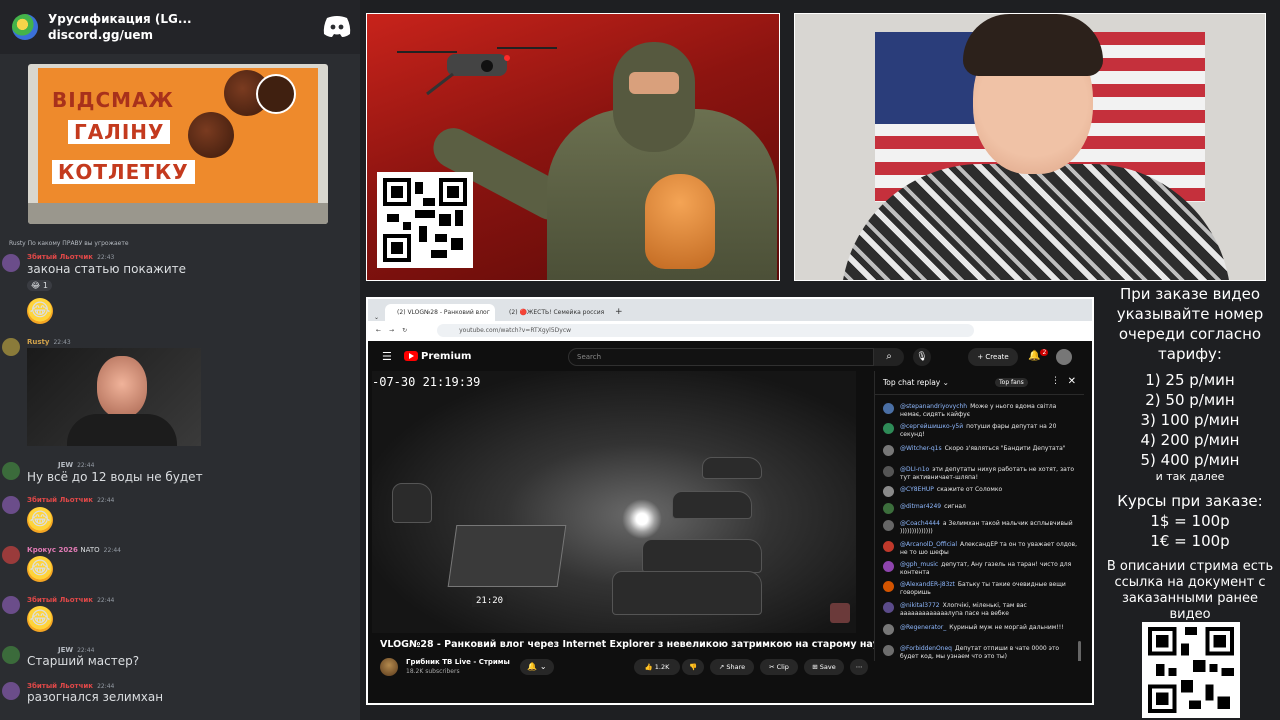 The height and width of the screenshot is (720, 1280). Describe the element at coordinates (920, 605) in the screenshot. I see `chat-author: @nikital3772` at that location.